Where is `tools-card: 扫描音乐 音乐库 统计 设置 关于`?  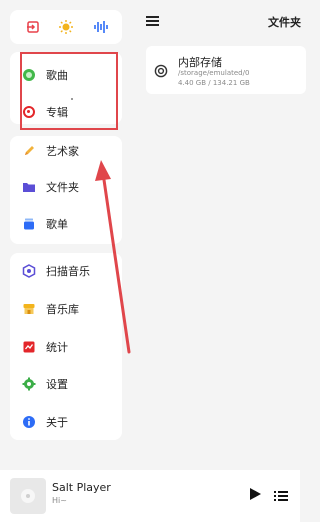
tools-card: 扫描音乐 音乐库 统计 设置 关于 is located at coordinates (66, 346).